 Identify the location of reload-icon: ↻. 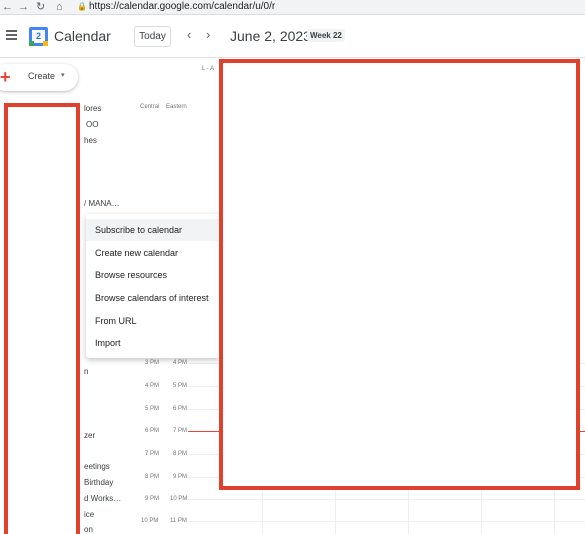
(40, 7).